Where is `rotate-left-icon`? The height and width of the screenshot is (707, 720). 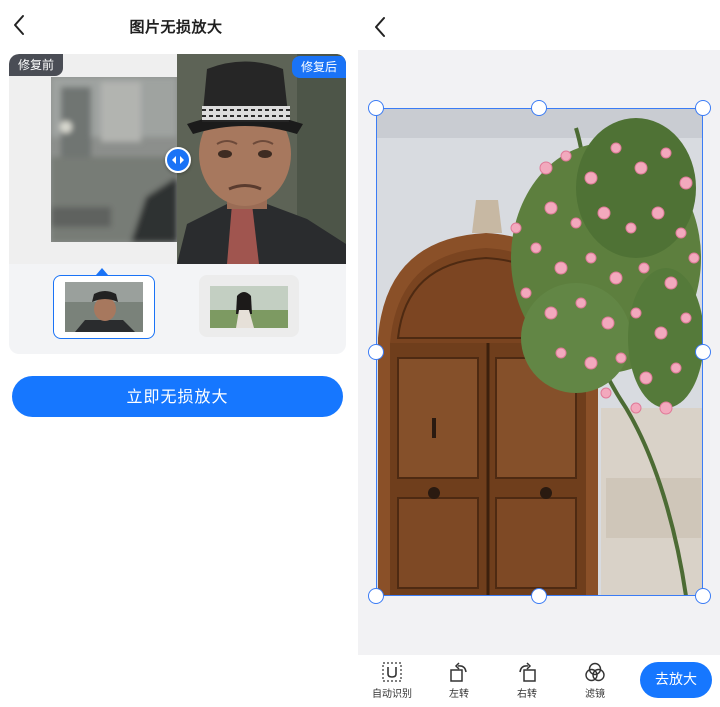 rotate-left-icon is located at coordinates (458, 672).